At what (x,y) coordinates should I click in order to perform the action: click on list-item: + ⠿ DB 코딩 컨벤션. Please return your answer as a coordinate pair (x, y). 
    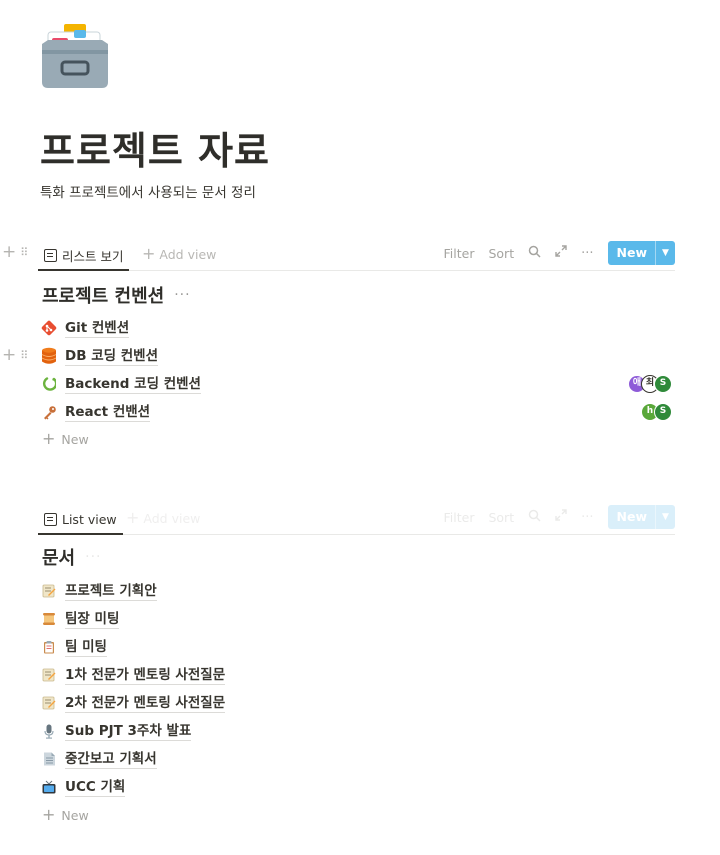
    Looking at the image, I should click on (339, 356).